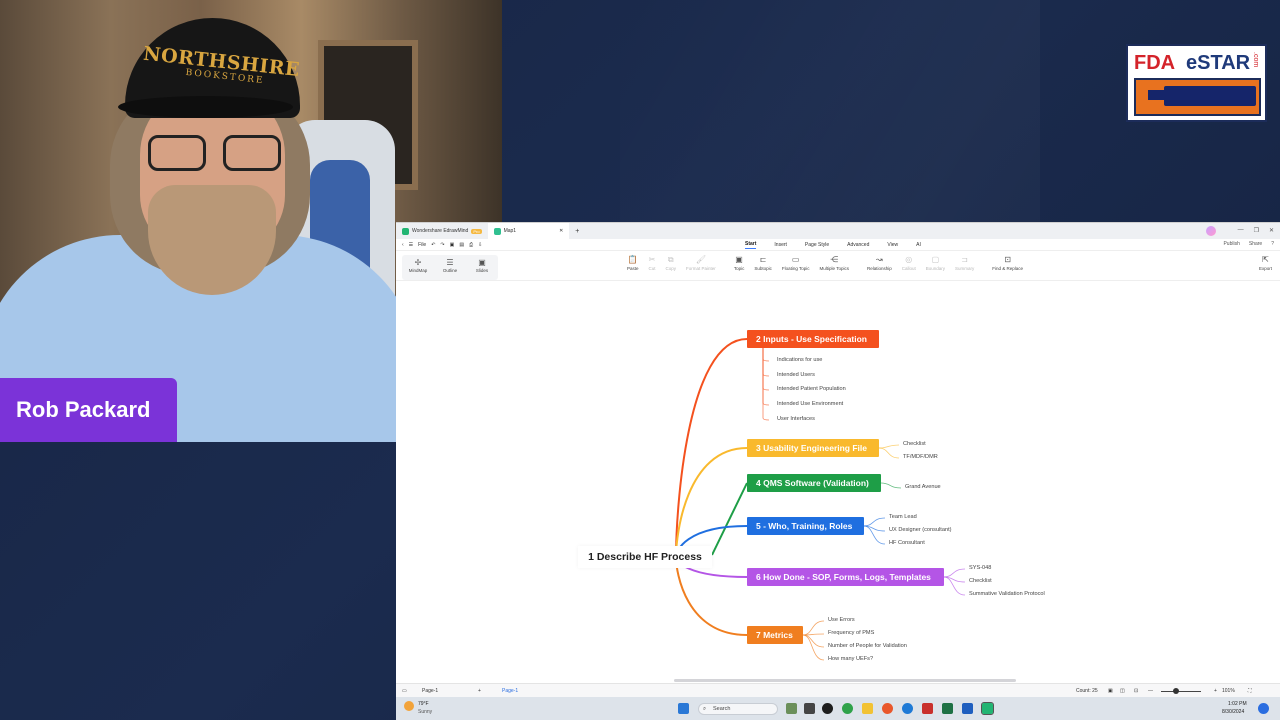 This screenshot has height=720, width=1280. I want to click on subtopic: HF Consultant, so click(907, 543).